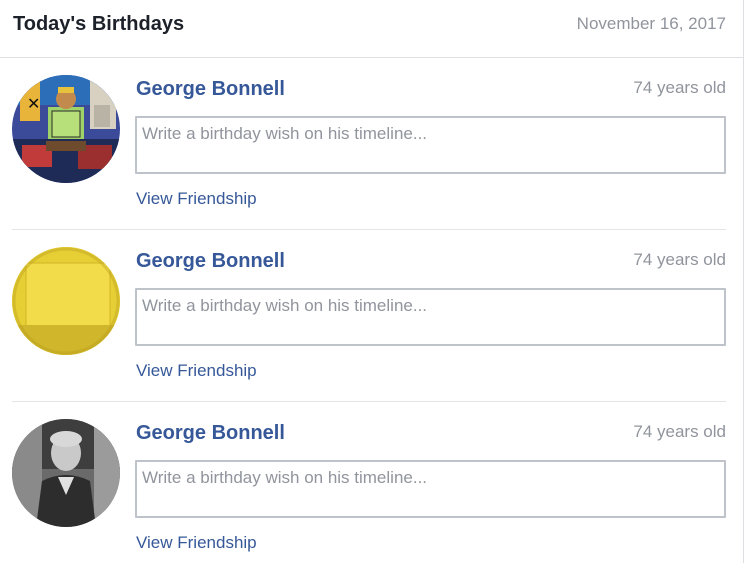  I want to click on today-date: November 16, 2017, so click(651, 23).